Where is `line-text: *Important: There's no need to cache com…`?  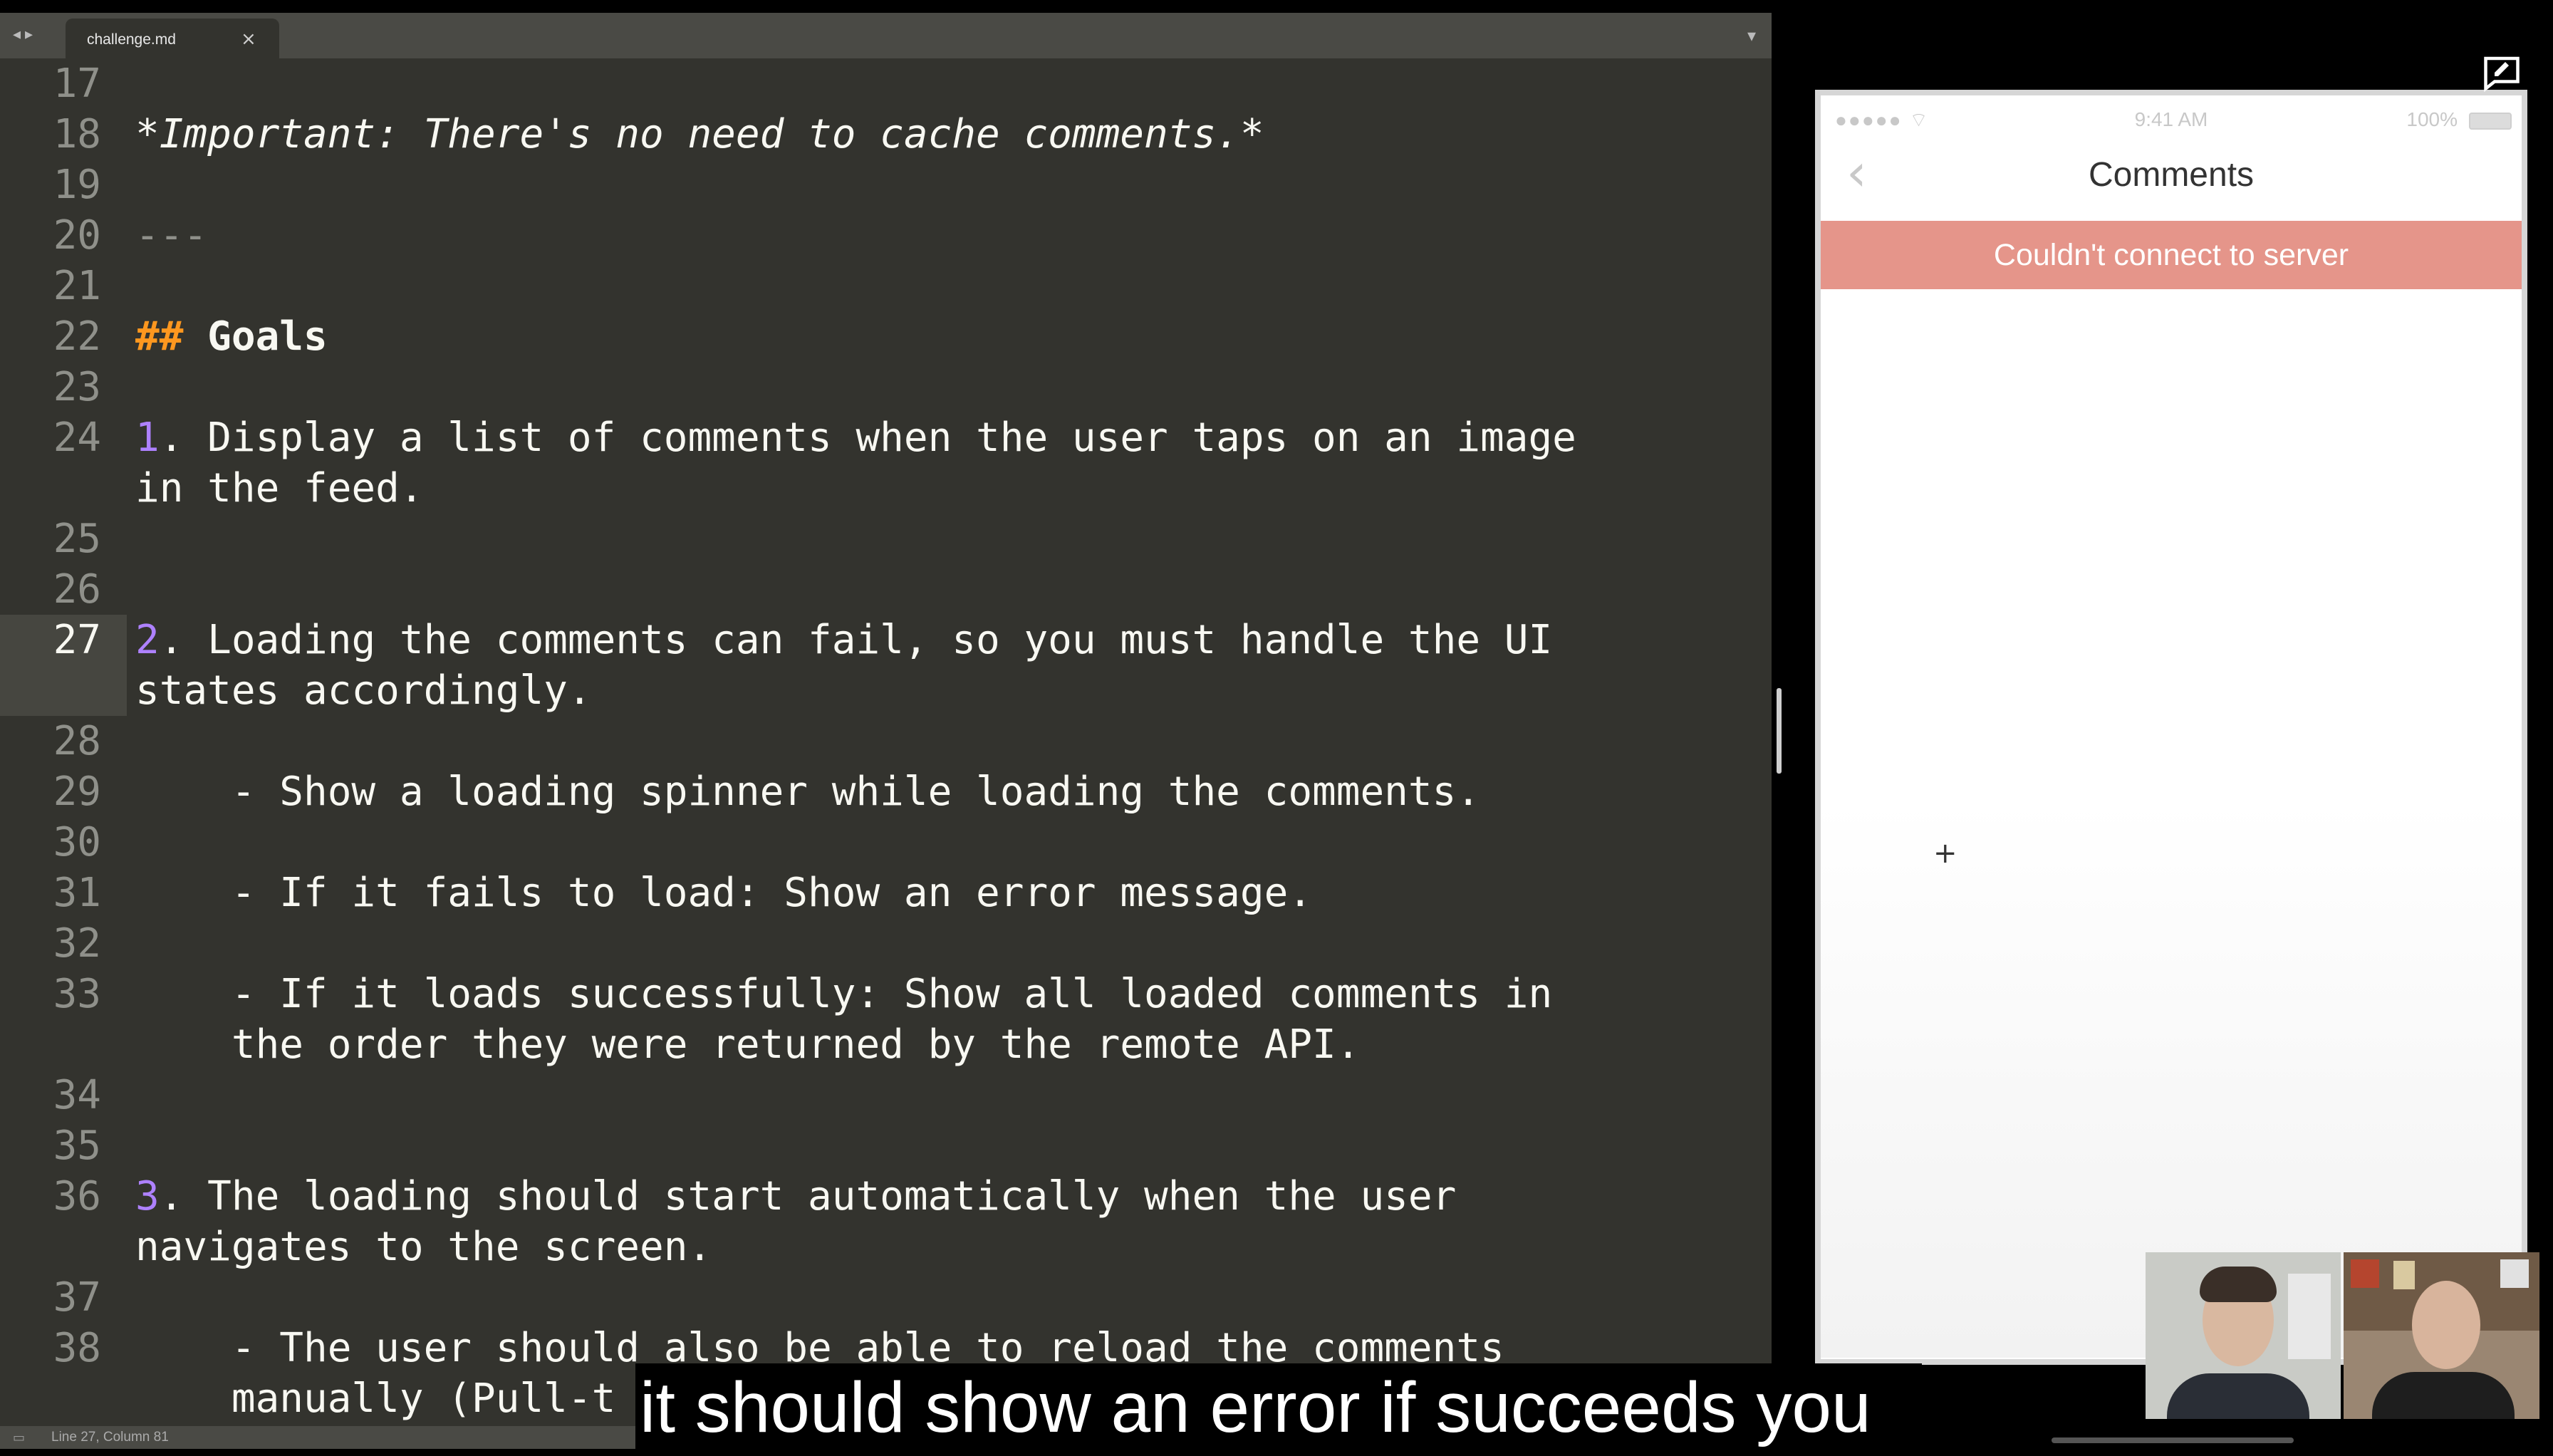
line-text: *Important: There's no need to cache com… is located at coordinates (700, 134).